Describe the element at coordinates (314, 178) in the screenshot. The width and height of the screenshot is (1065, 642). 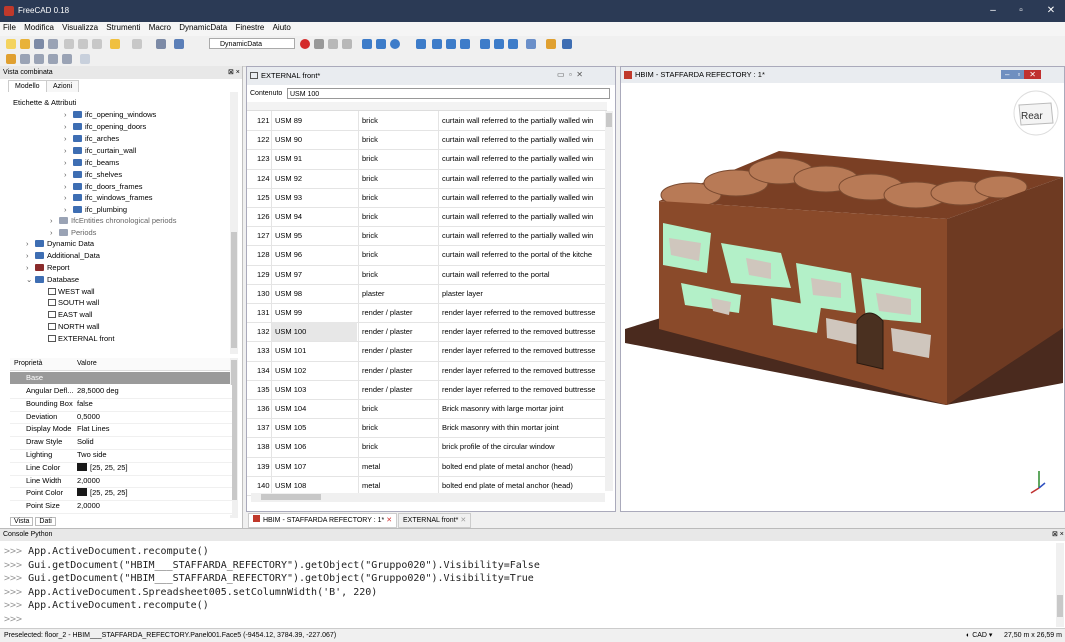
I see `cell-a: USM 92` at that location.